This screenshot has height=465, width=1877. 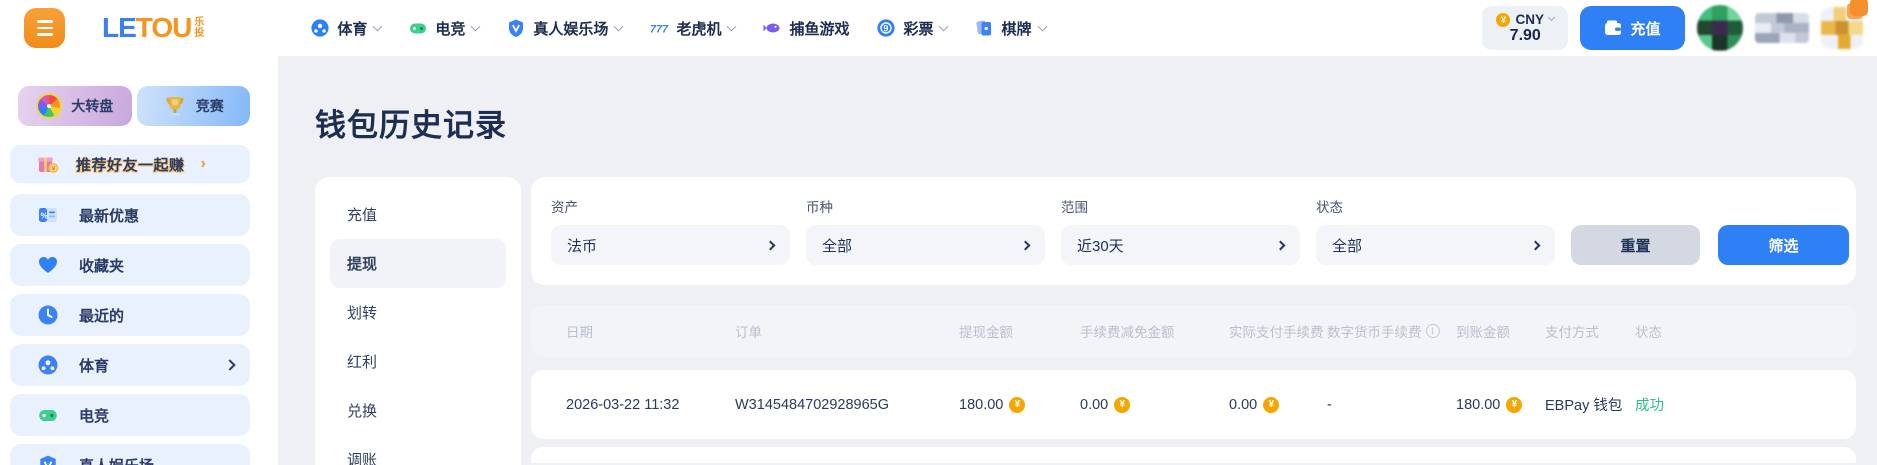 What do you see at coordinates (418, 450) in the screenshot?
I see `submenu-item-adjustment: 调账` at bounding box center [418, 450].